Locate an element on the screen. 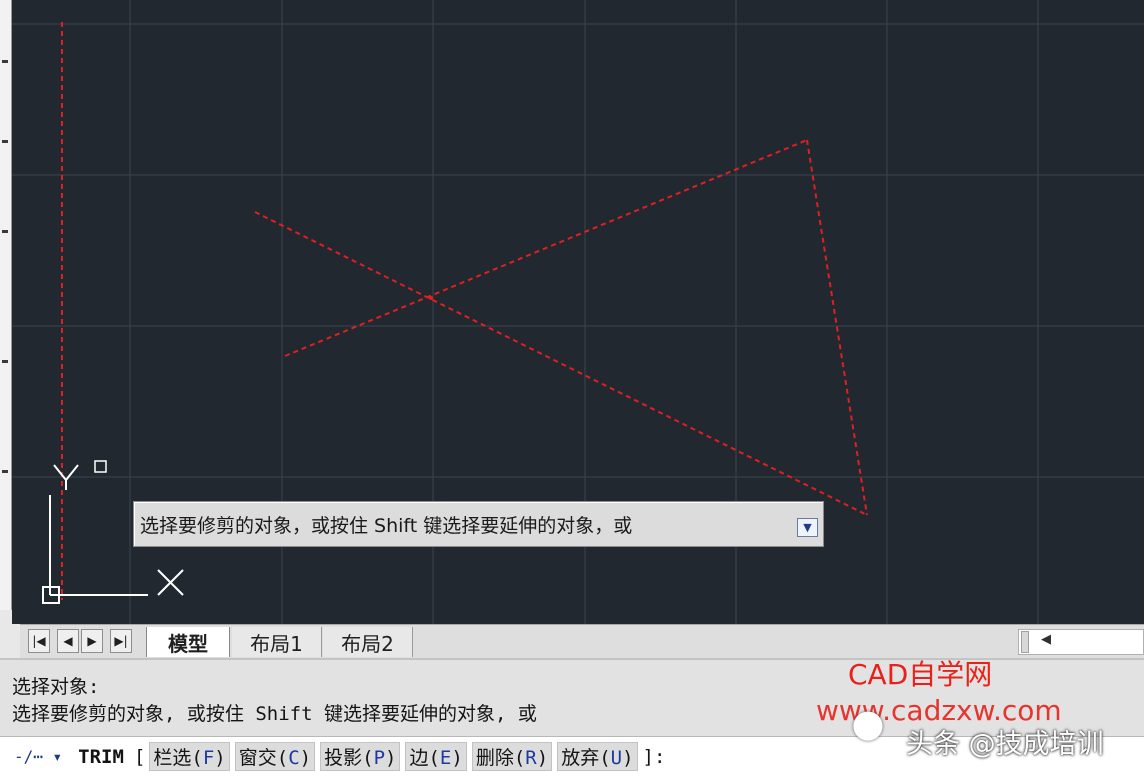 Image resolution: width=1144 pixels, height=776 pixels. tab-layout2: 布局2 is located at coordinates (368, 642).